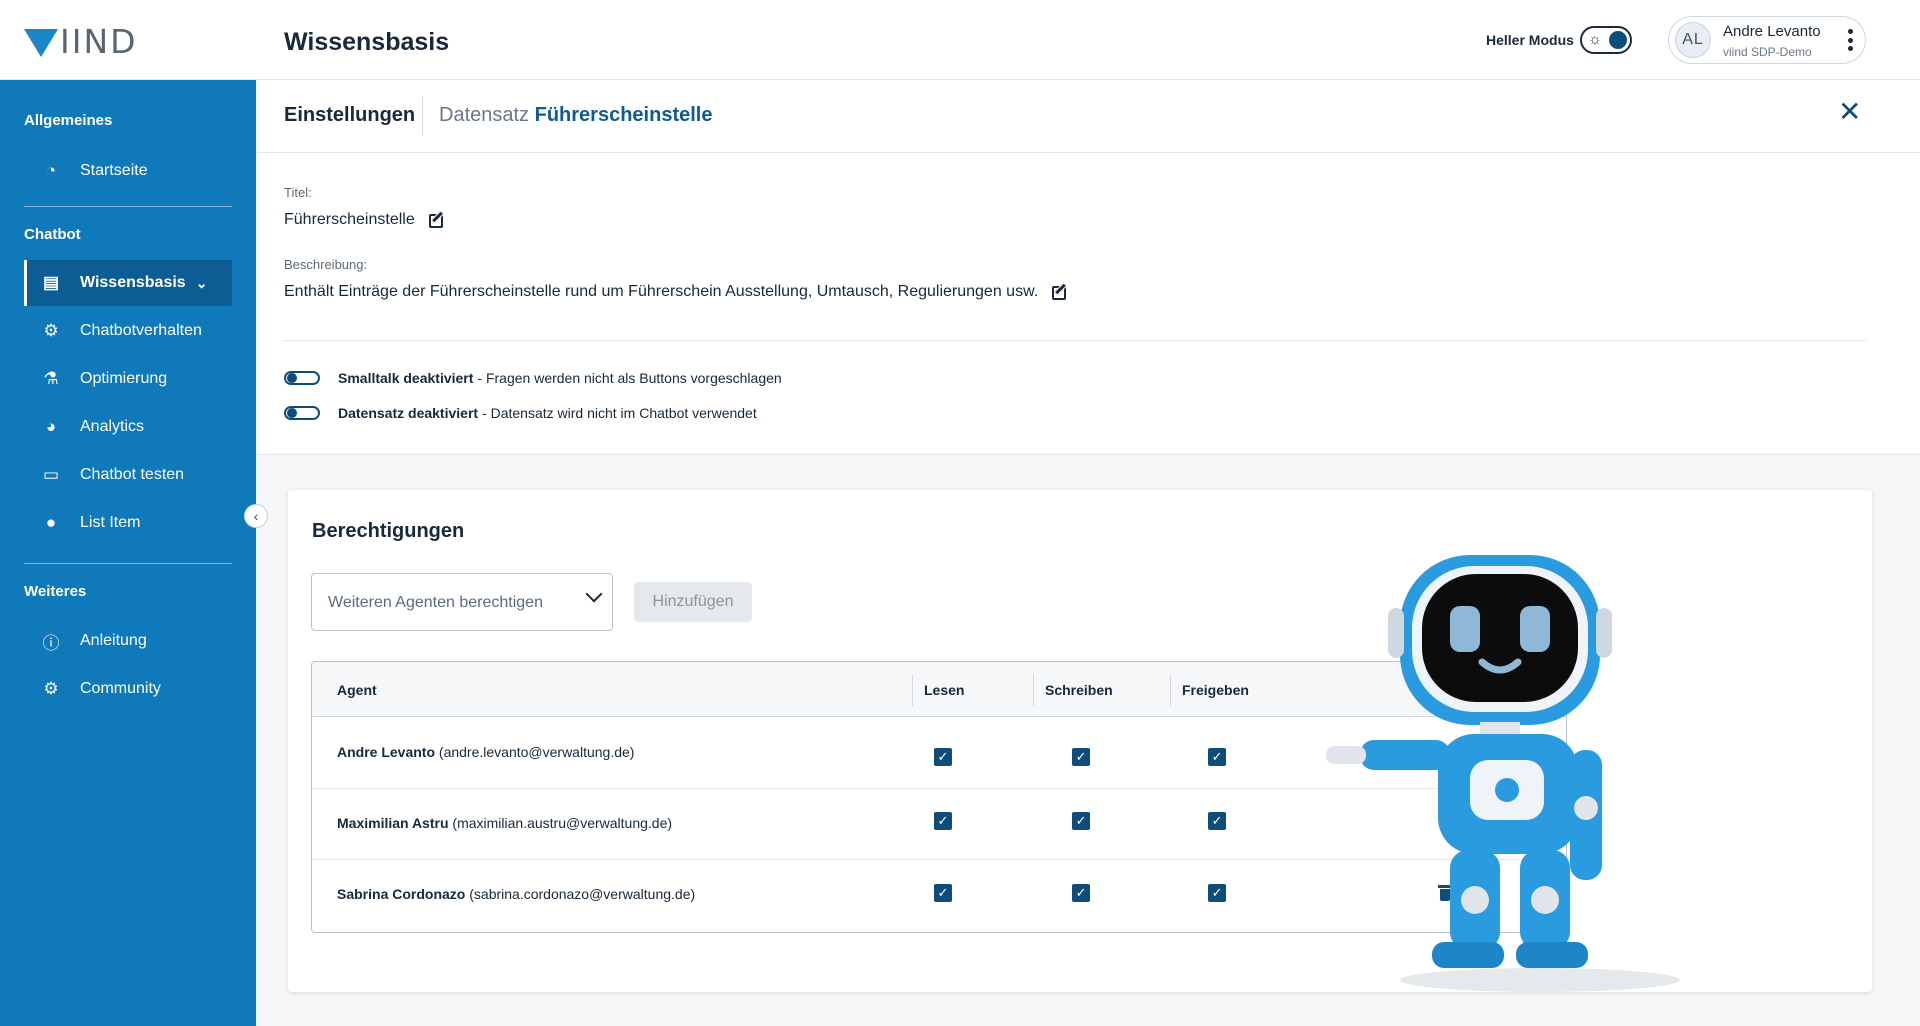 The image size is (1920, 1026). Describe the element at coordinates (484, 115) in the screenshot. I see `dataset-prefix: Datensatz` at that location.